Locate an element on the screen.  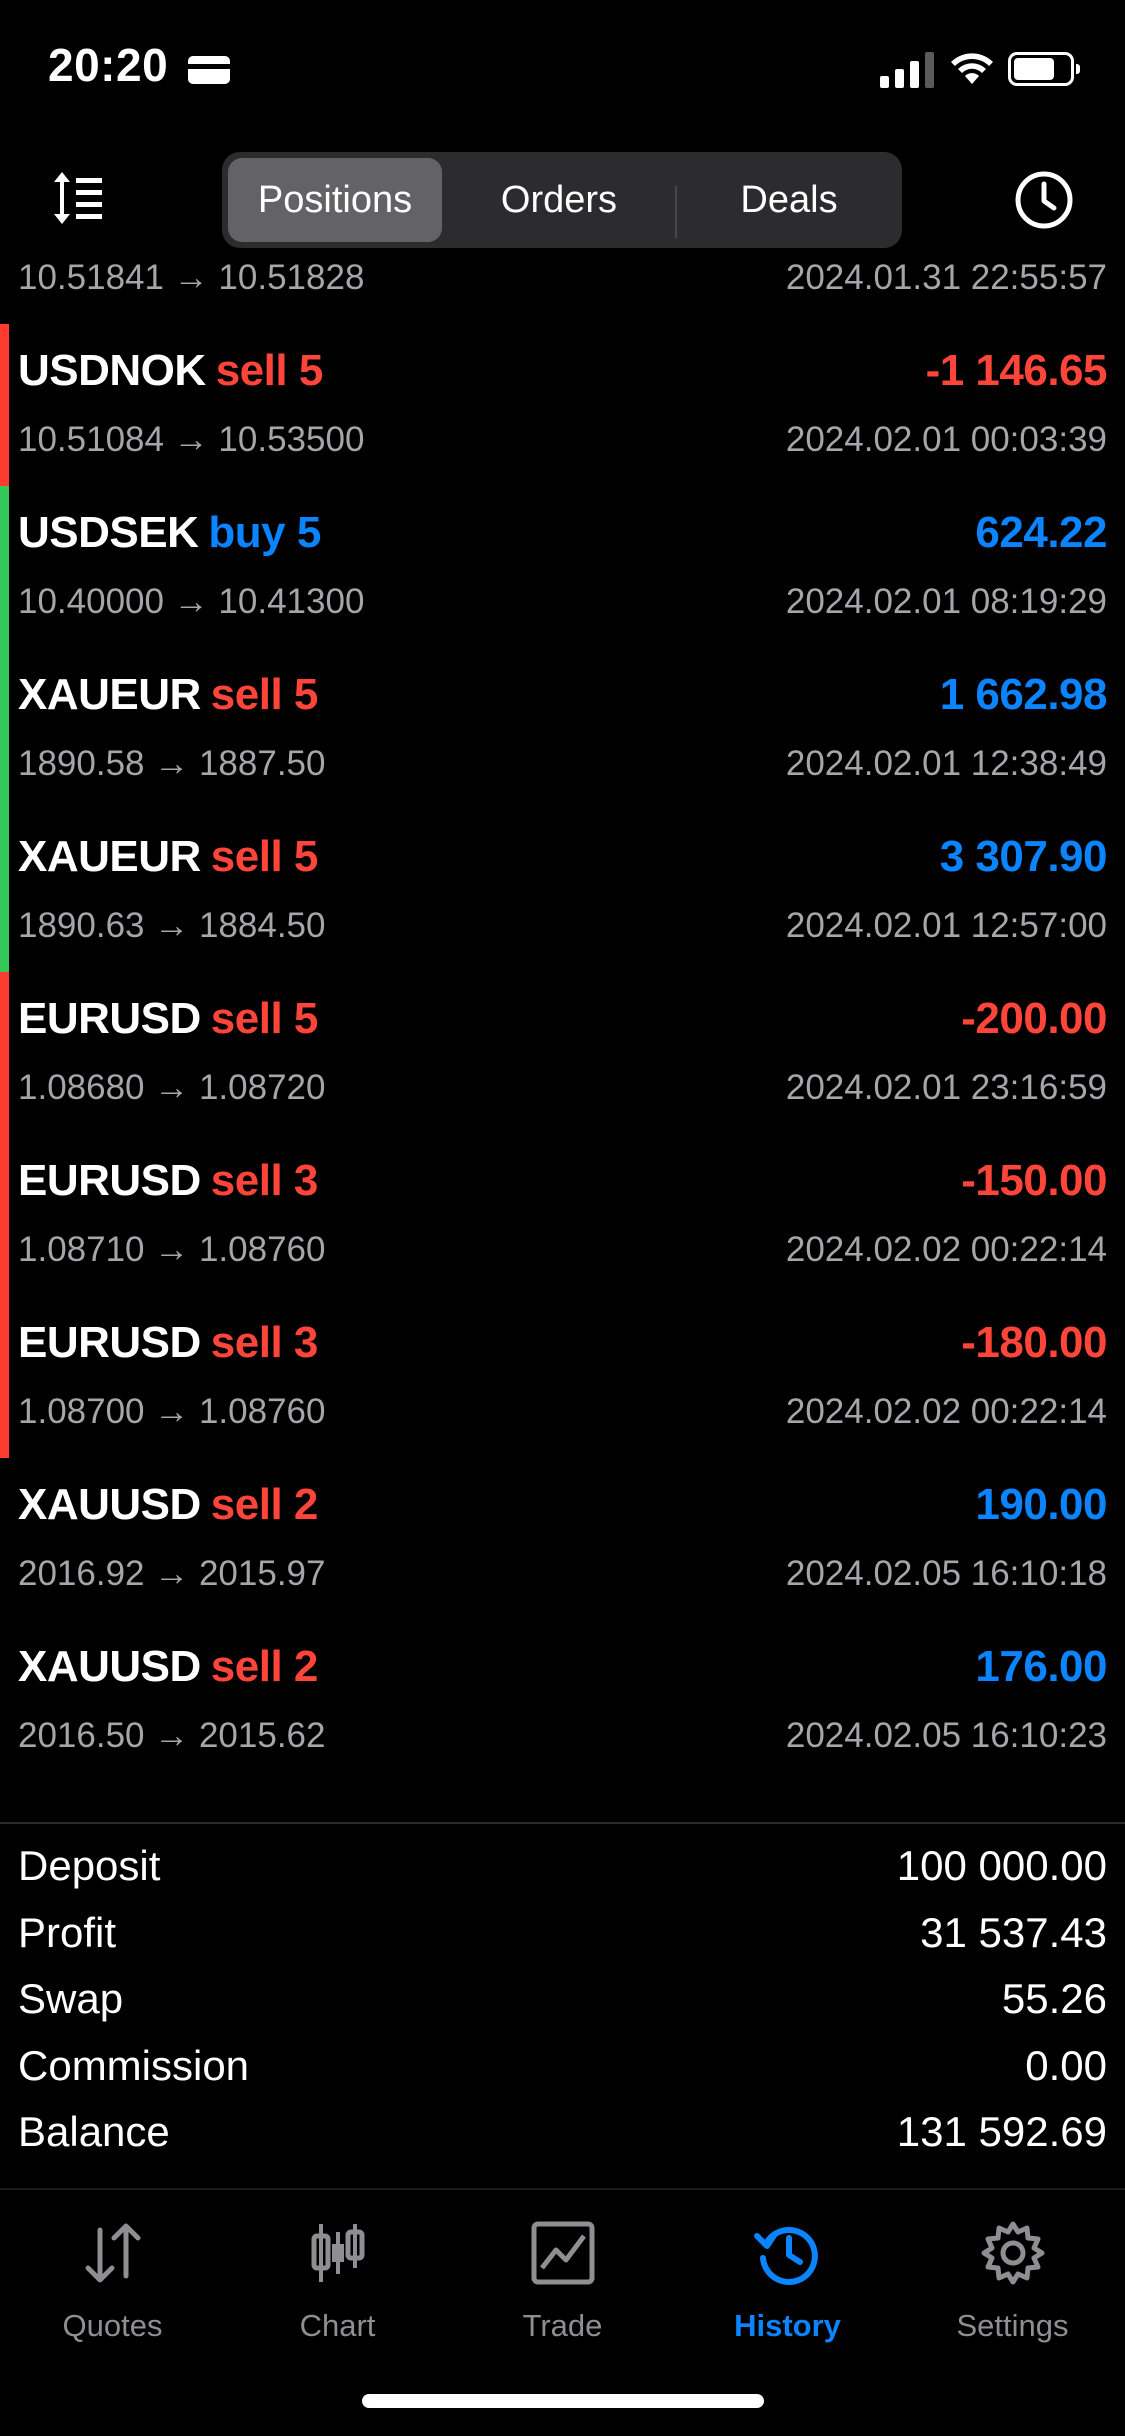
sort-icon is located at coordinates (80, 198).